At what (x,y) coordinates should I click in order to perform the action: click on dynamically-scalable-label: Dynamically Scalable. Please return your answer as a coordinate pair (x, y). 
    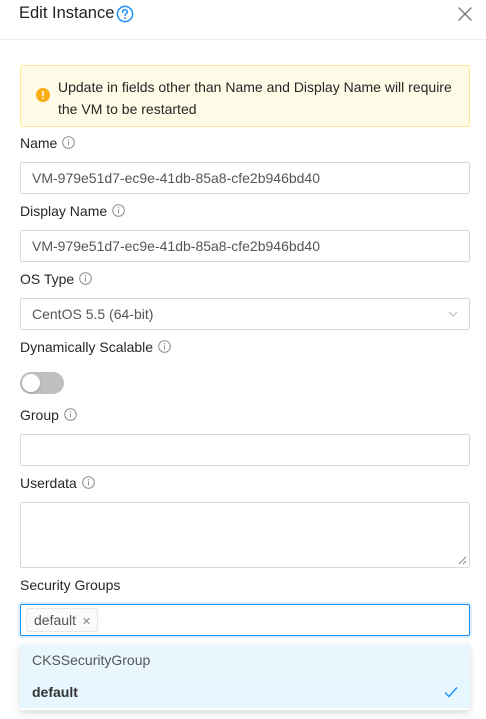
    Looking at the image, I should click on (87, 347).